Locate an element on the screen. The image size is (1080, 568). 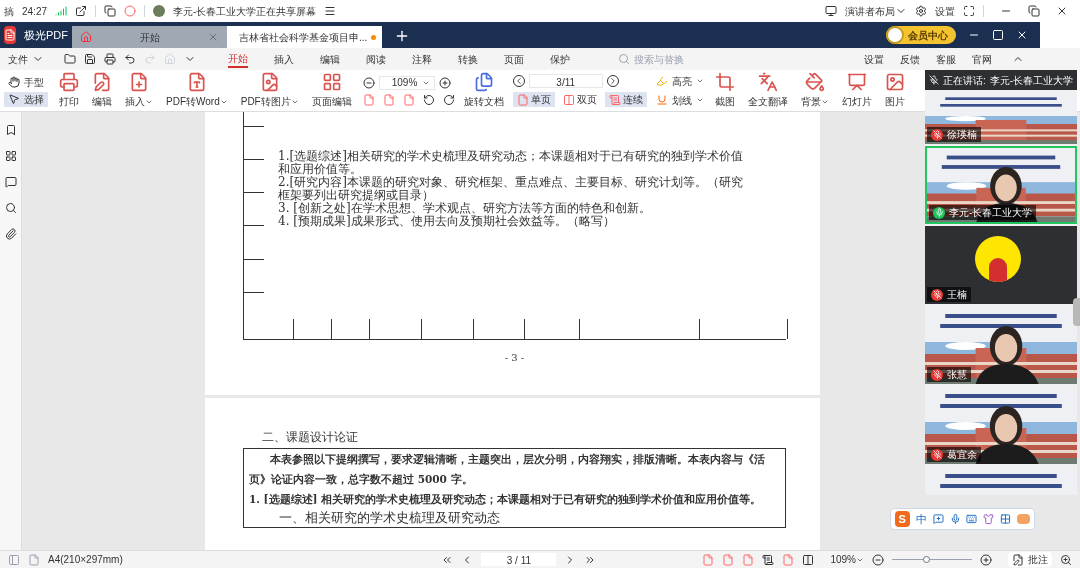
ribbon-tab: 页面 is located at coordinates (514, 59).